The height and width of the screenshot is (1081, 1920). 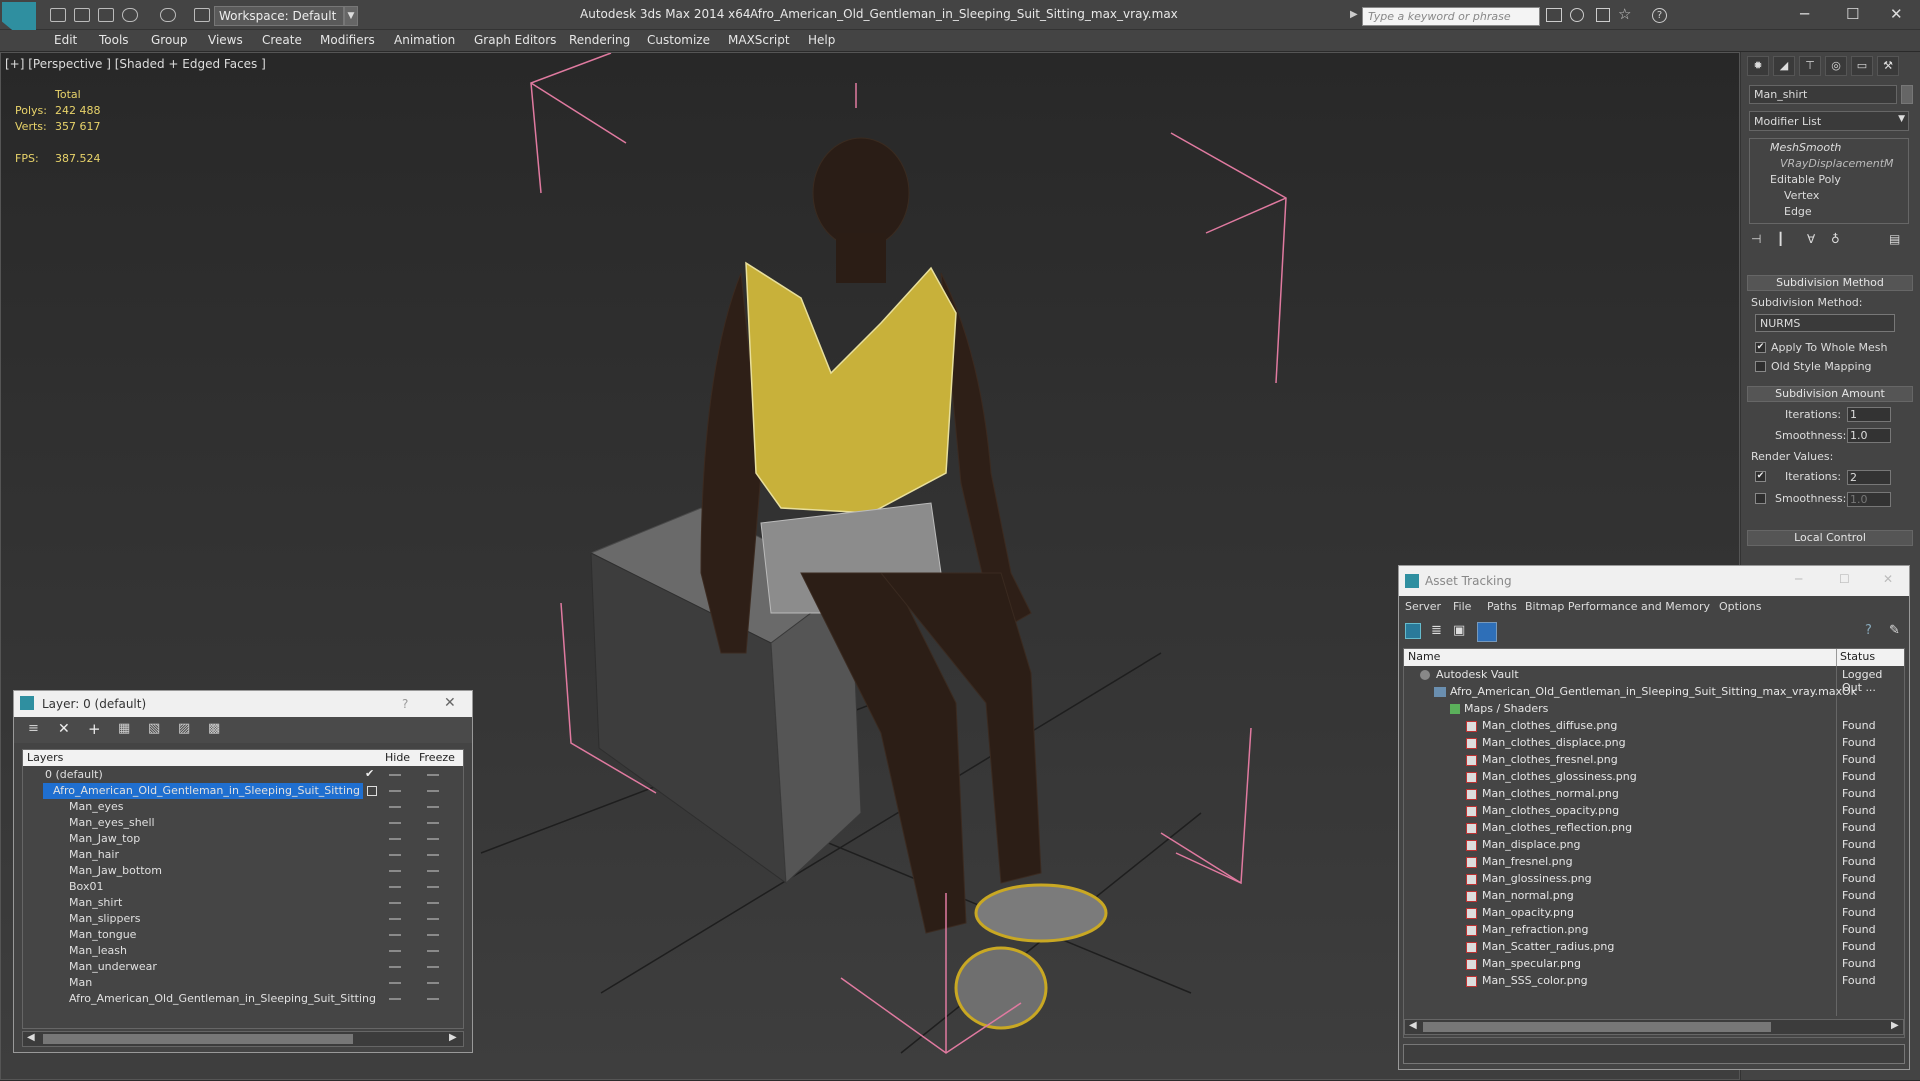 I want to click on open-file-icon, so click(x=82, y=15).